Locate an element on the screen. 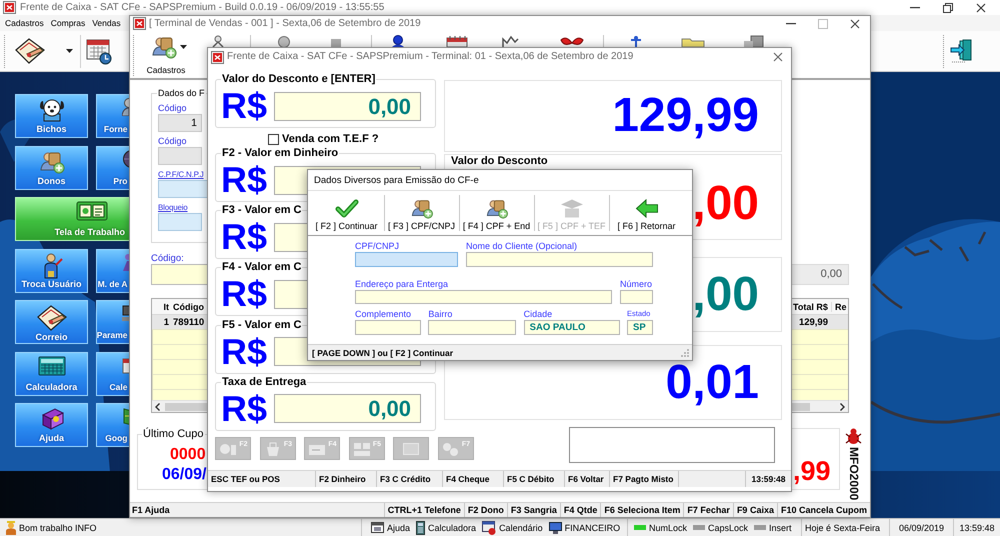  app-icon is located at coordinates (217, 57).